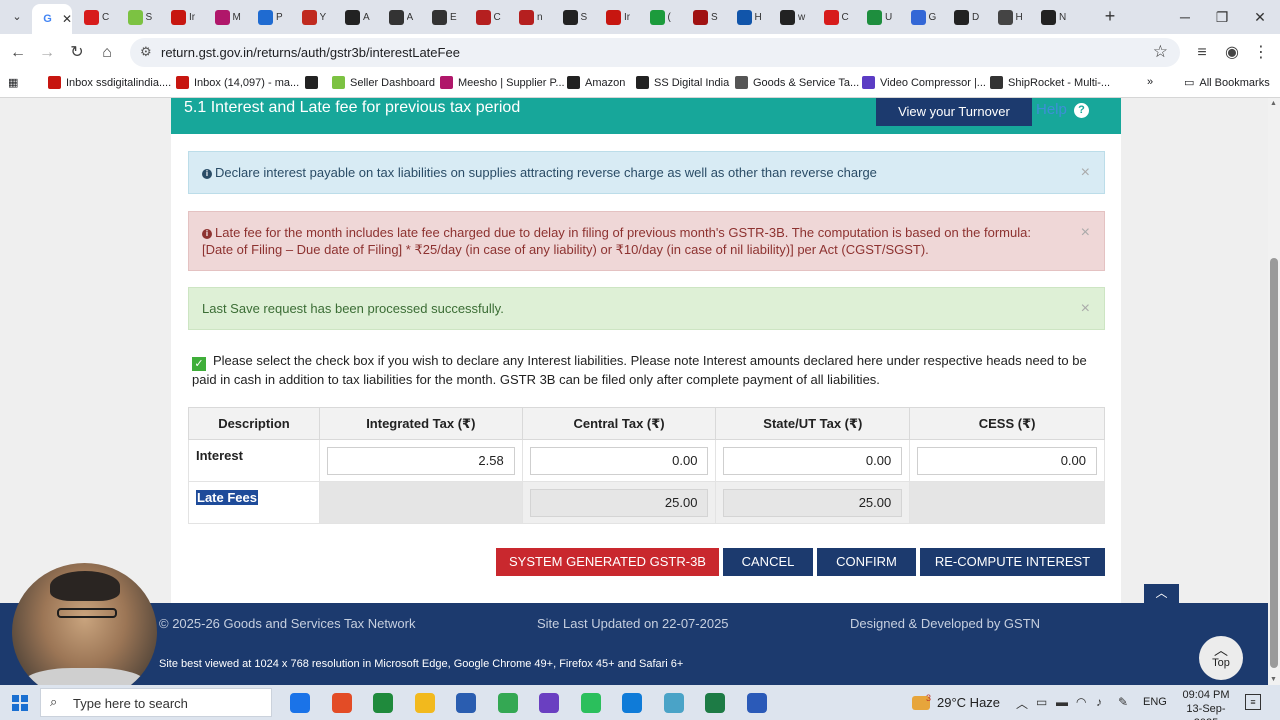 The width and height of the screenshot is (1280, 720). What do you see at coordinates (20, 703) in the screenshot?
I see `windows-start-icon` at bounding box center [20, 703].